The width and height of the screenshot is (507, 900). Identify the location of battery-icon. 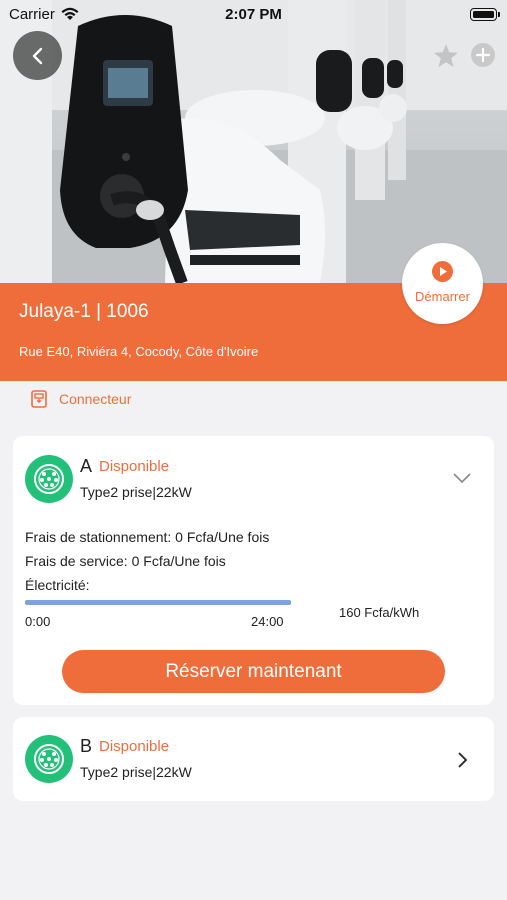
(485, 14).